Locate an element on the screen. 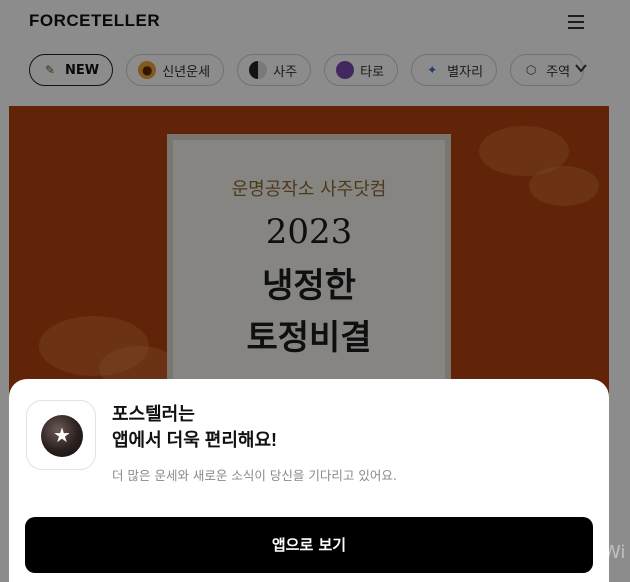 The width and height of the screenshot is (630, 582). sheet-description: 더 많은 운세와 새로운 소식이 당신을 기다리고 있어요. is located at coordinates (254, 475).